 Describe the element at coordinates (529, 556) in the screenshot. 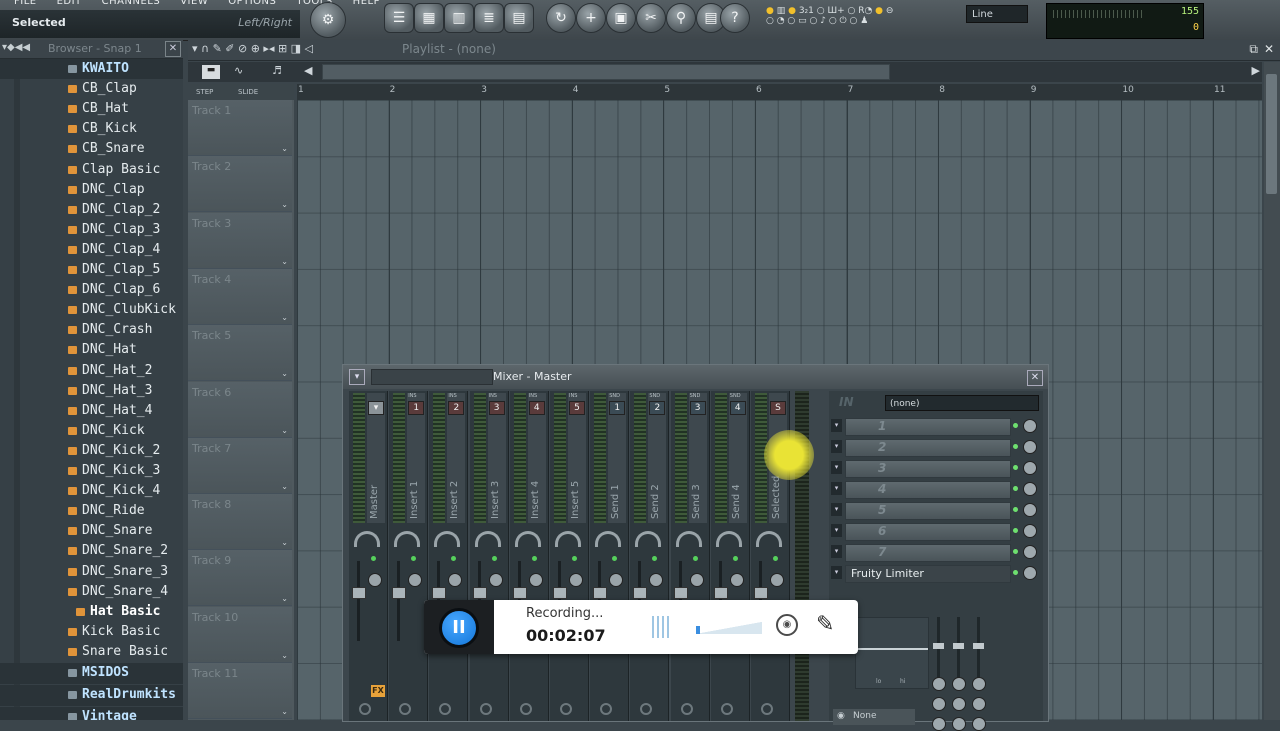

I see `mixer-track: INS 4 Insert 4` at that location.